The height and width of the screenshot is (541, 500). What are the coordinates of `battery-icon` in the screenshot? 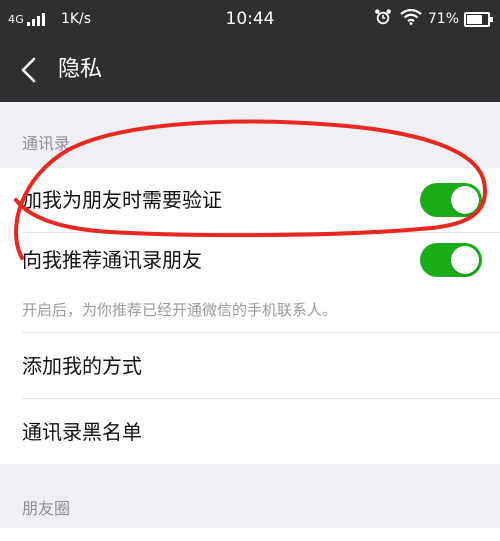 It's located at (478, 19).